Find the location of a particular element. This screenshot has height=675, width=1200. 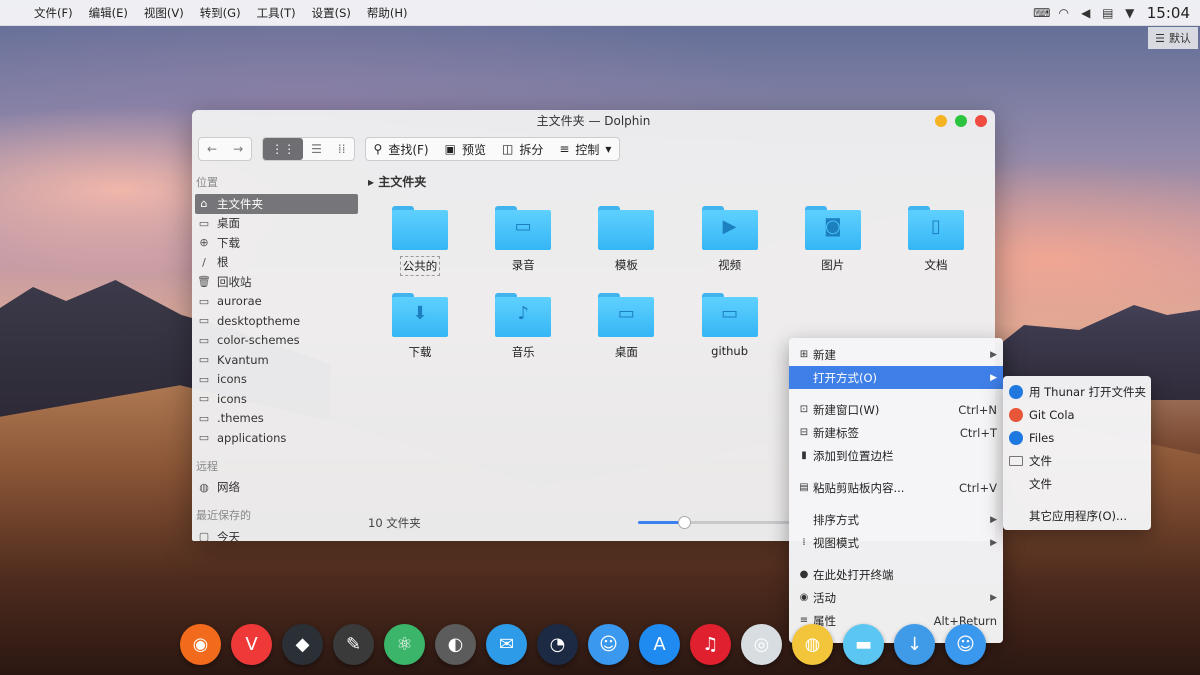

sidebar-item: ▭ Kvantum is located at coordinates (276, 360).